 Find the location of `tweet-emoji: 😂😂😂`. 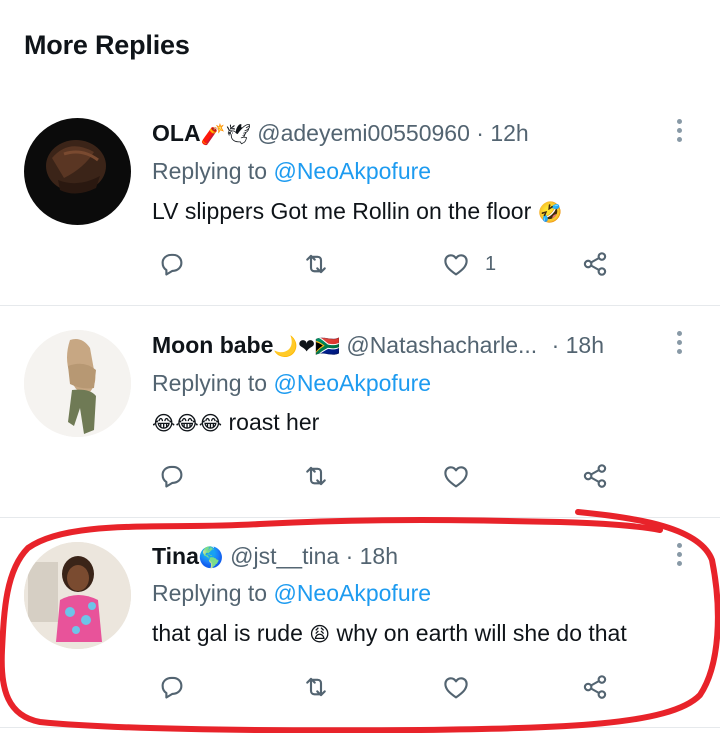

tweet-emoji: 😂😂😂 is located at coordinates (187, 423).